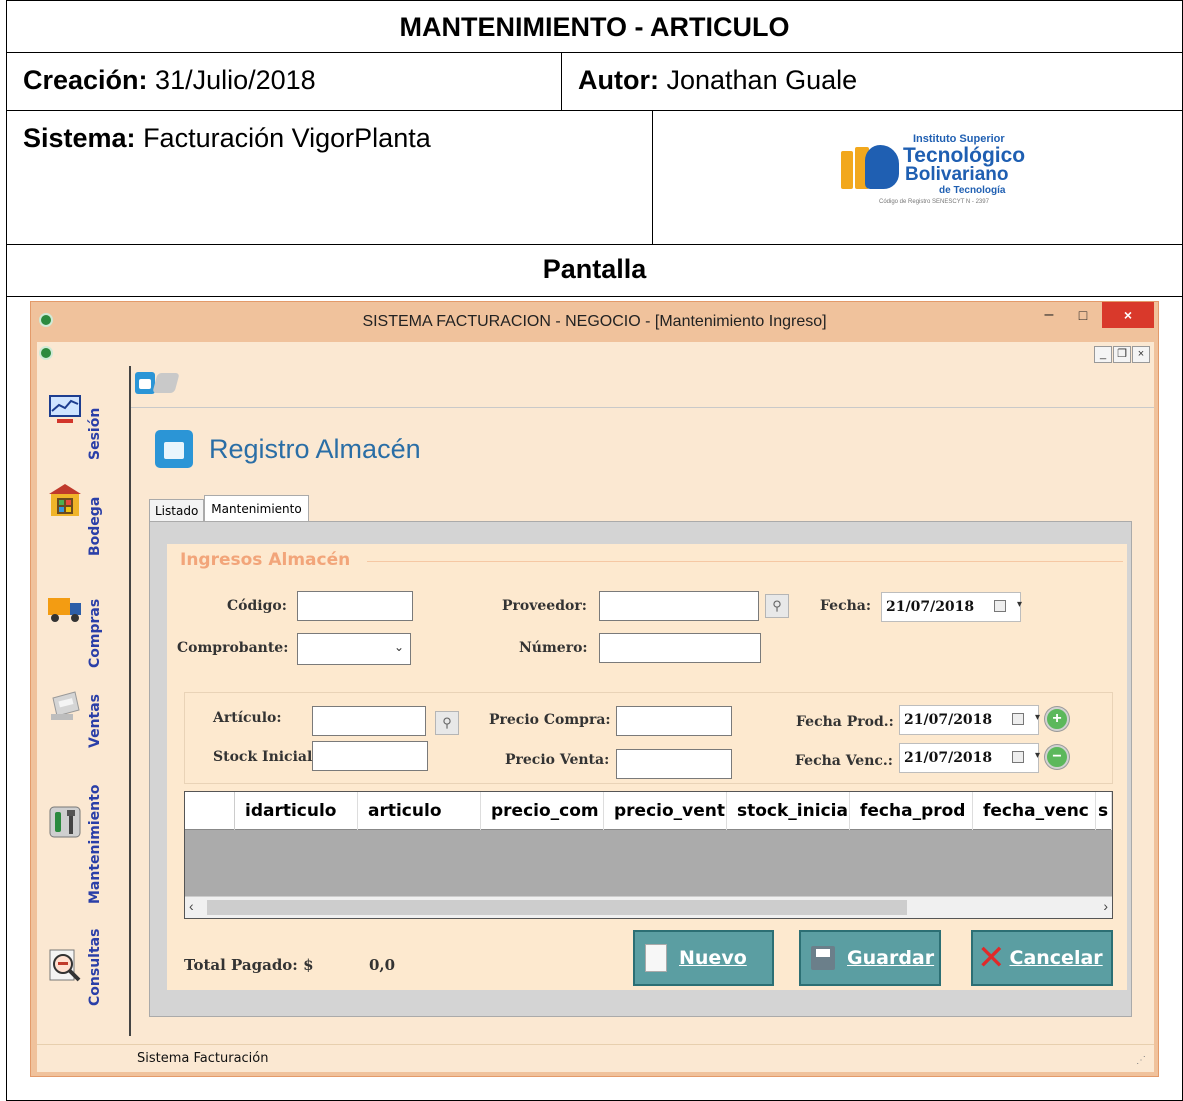 This screenshot has width=1183, height=1101. What do you see at coordinates (656, 958) in the screenshot?
I see `new-document-icon` at bounding box center [656, 958].